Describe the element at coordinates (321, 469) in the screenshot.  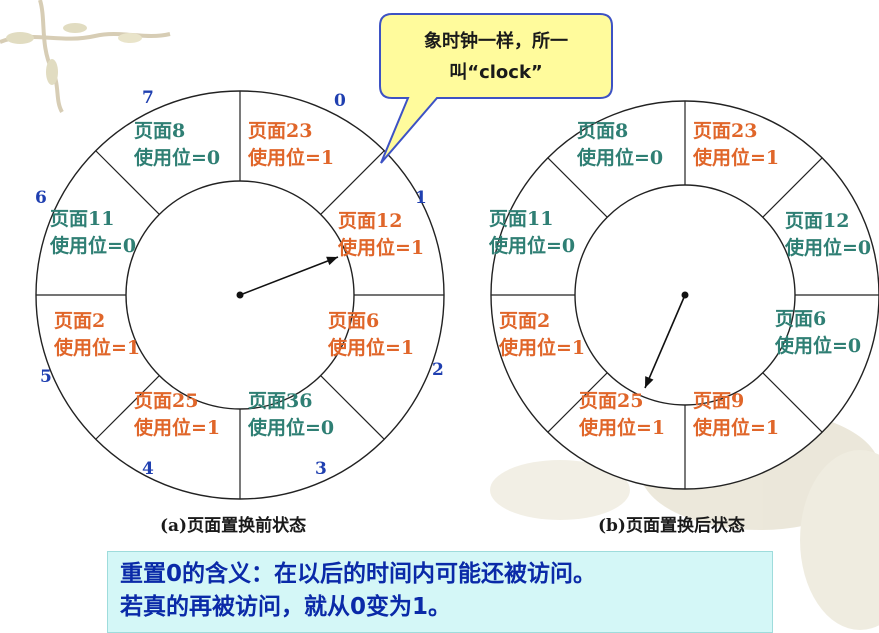
I see `slot-number: 3` at that location.